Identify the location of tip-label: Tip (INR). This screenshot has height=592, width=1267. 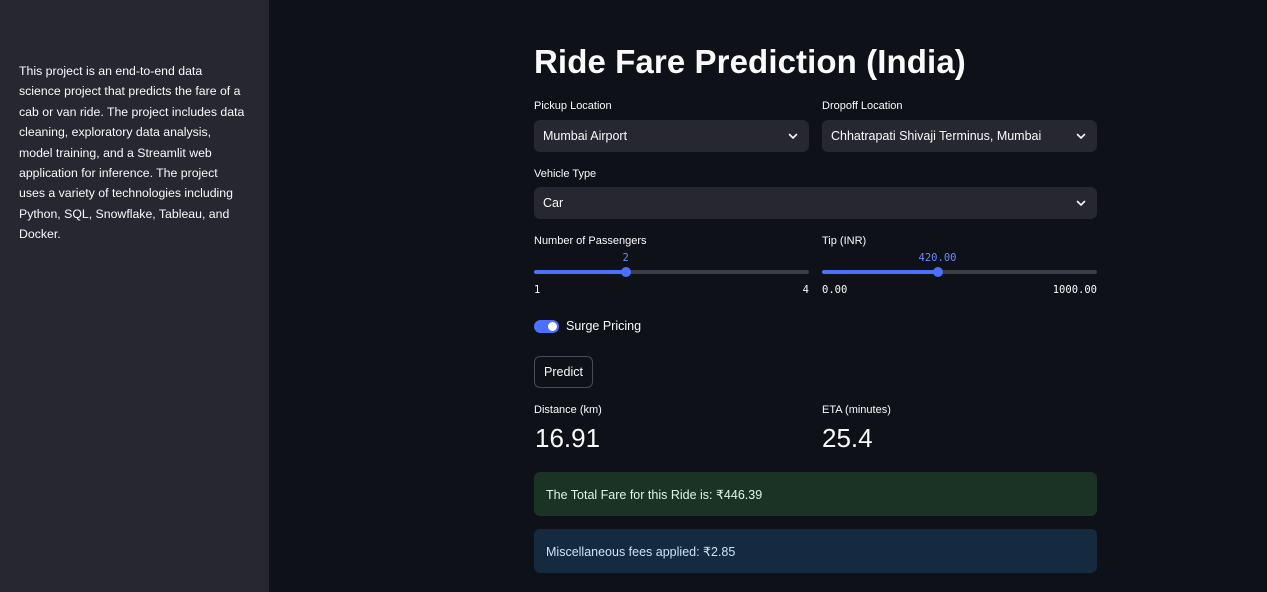
(844, 241).